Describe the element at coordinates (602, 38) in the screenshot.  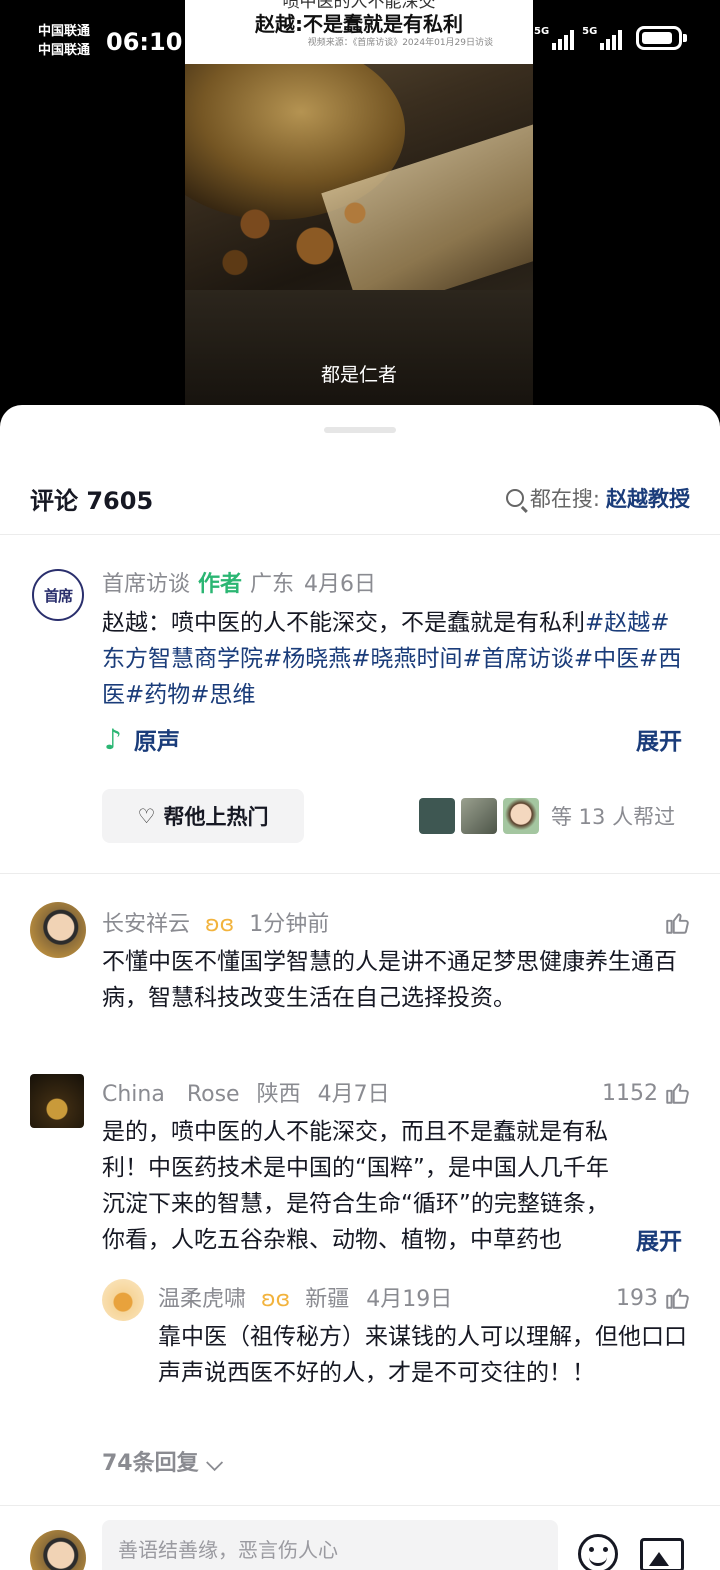
I see `signal-icon-2: 5G` at that location.